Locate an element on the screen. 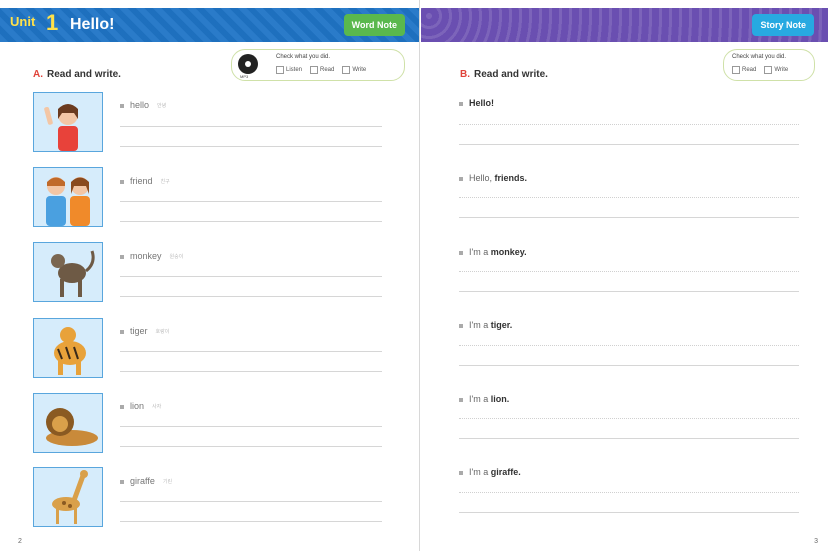 The image size is (828, 551). picture-two-friends is located at coordinates (68, 197).